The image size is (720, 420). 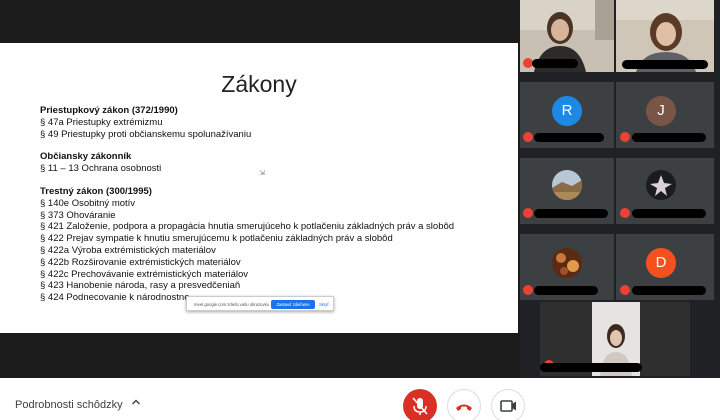 What do you see at coordinates (464, 407) in the screenshot?
I see `phone-hangup-icon` at bounding box center [464, 407].